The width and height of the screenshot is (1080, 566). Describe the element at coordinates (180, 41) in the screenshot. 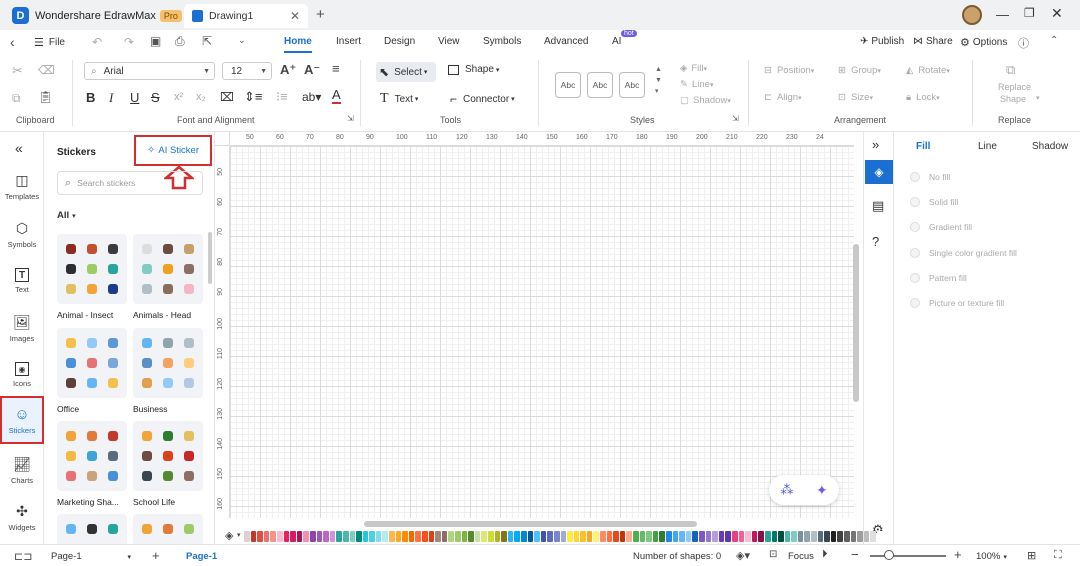

I see `print-icon: ⎙` at that location.